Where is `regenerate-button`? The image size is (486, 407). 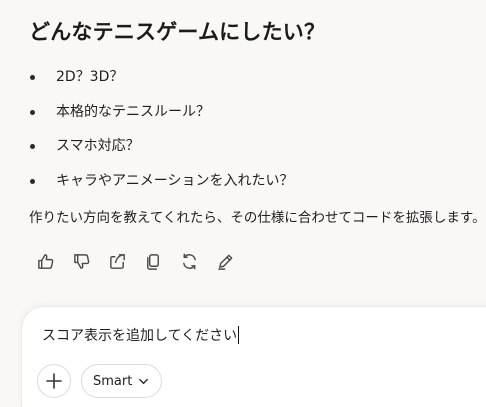
regenerate-button is located at coordinates (189, 261).